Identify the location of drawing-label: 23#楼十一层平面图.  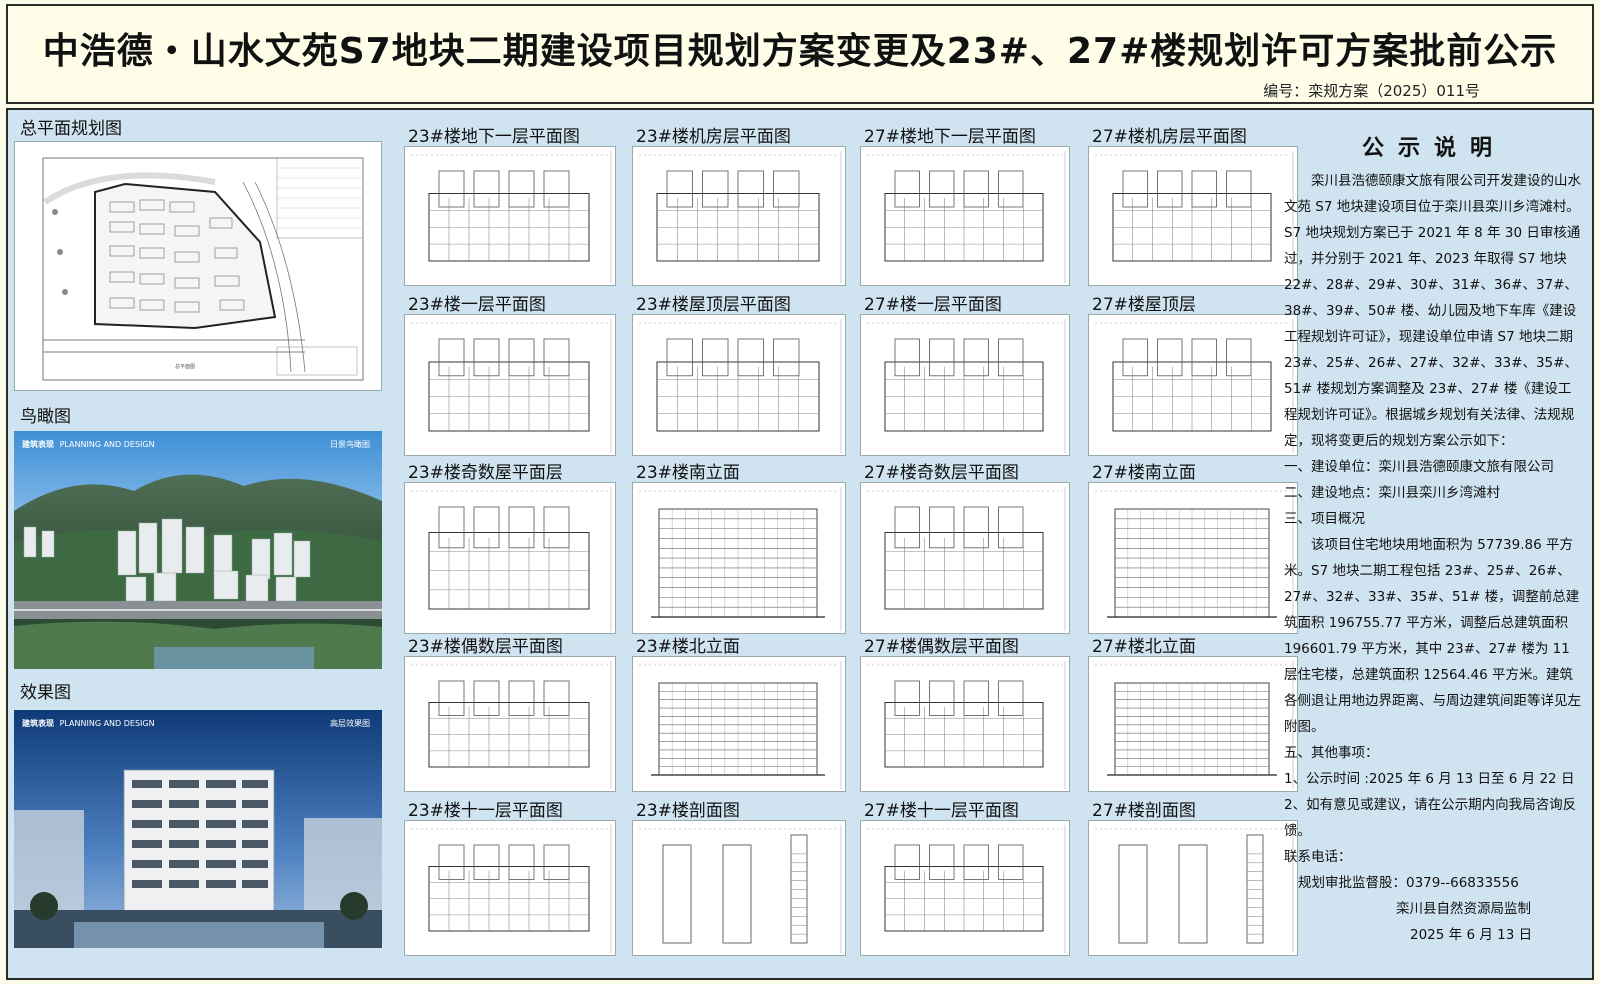
(485, 811).